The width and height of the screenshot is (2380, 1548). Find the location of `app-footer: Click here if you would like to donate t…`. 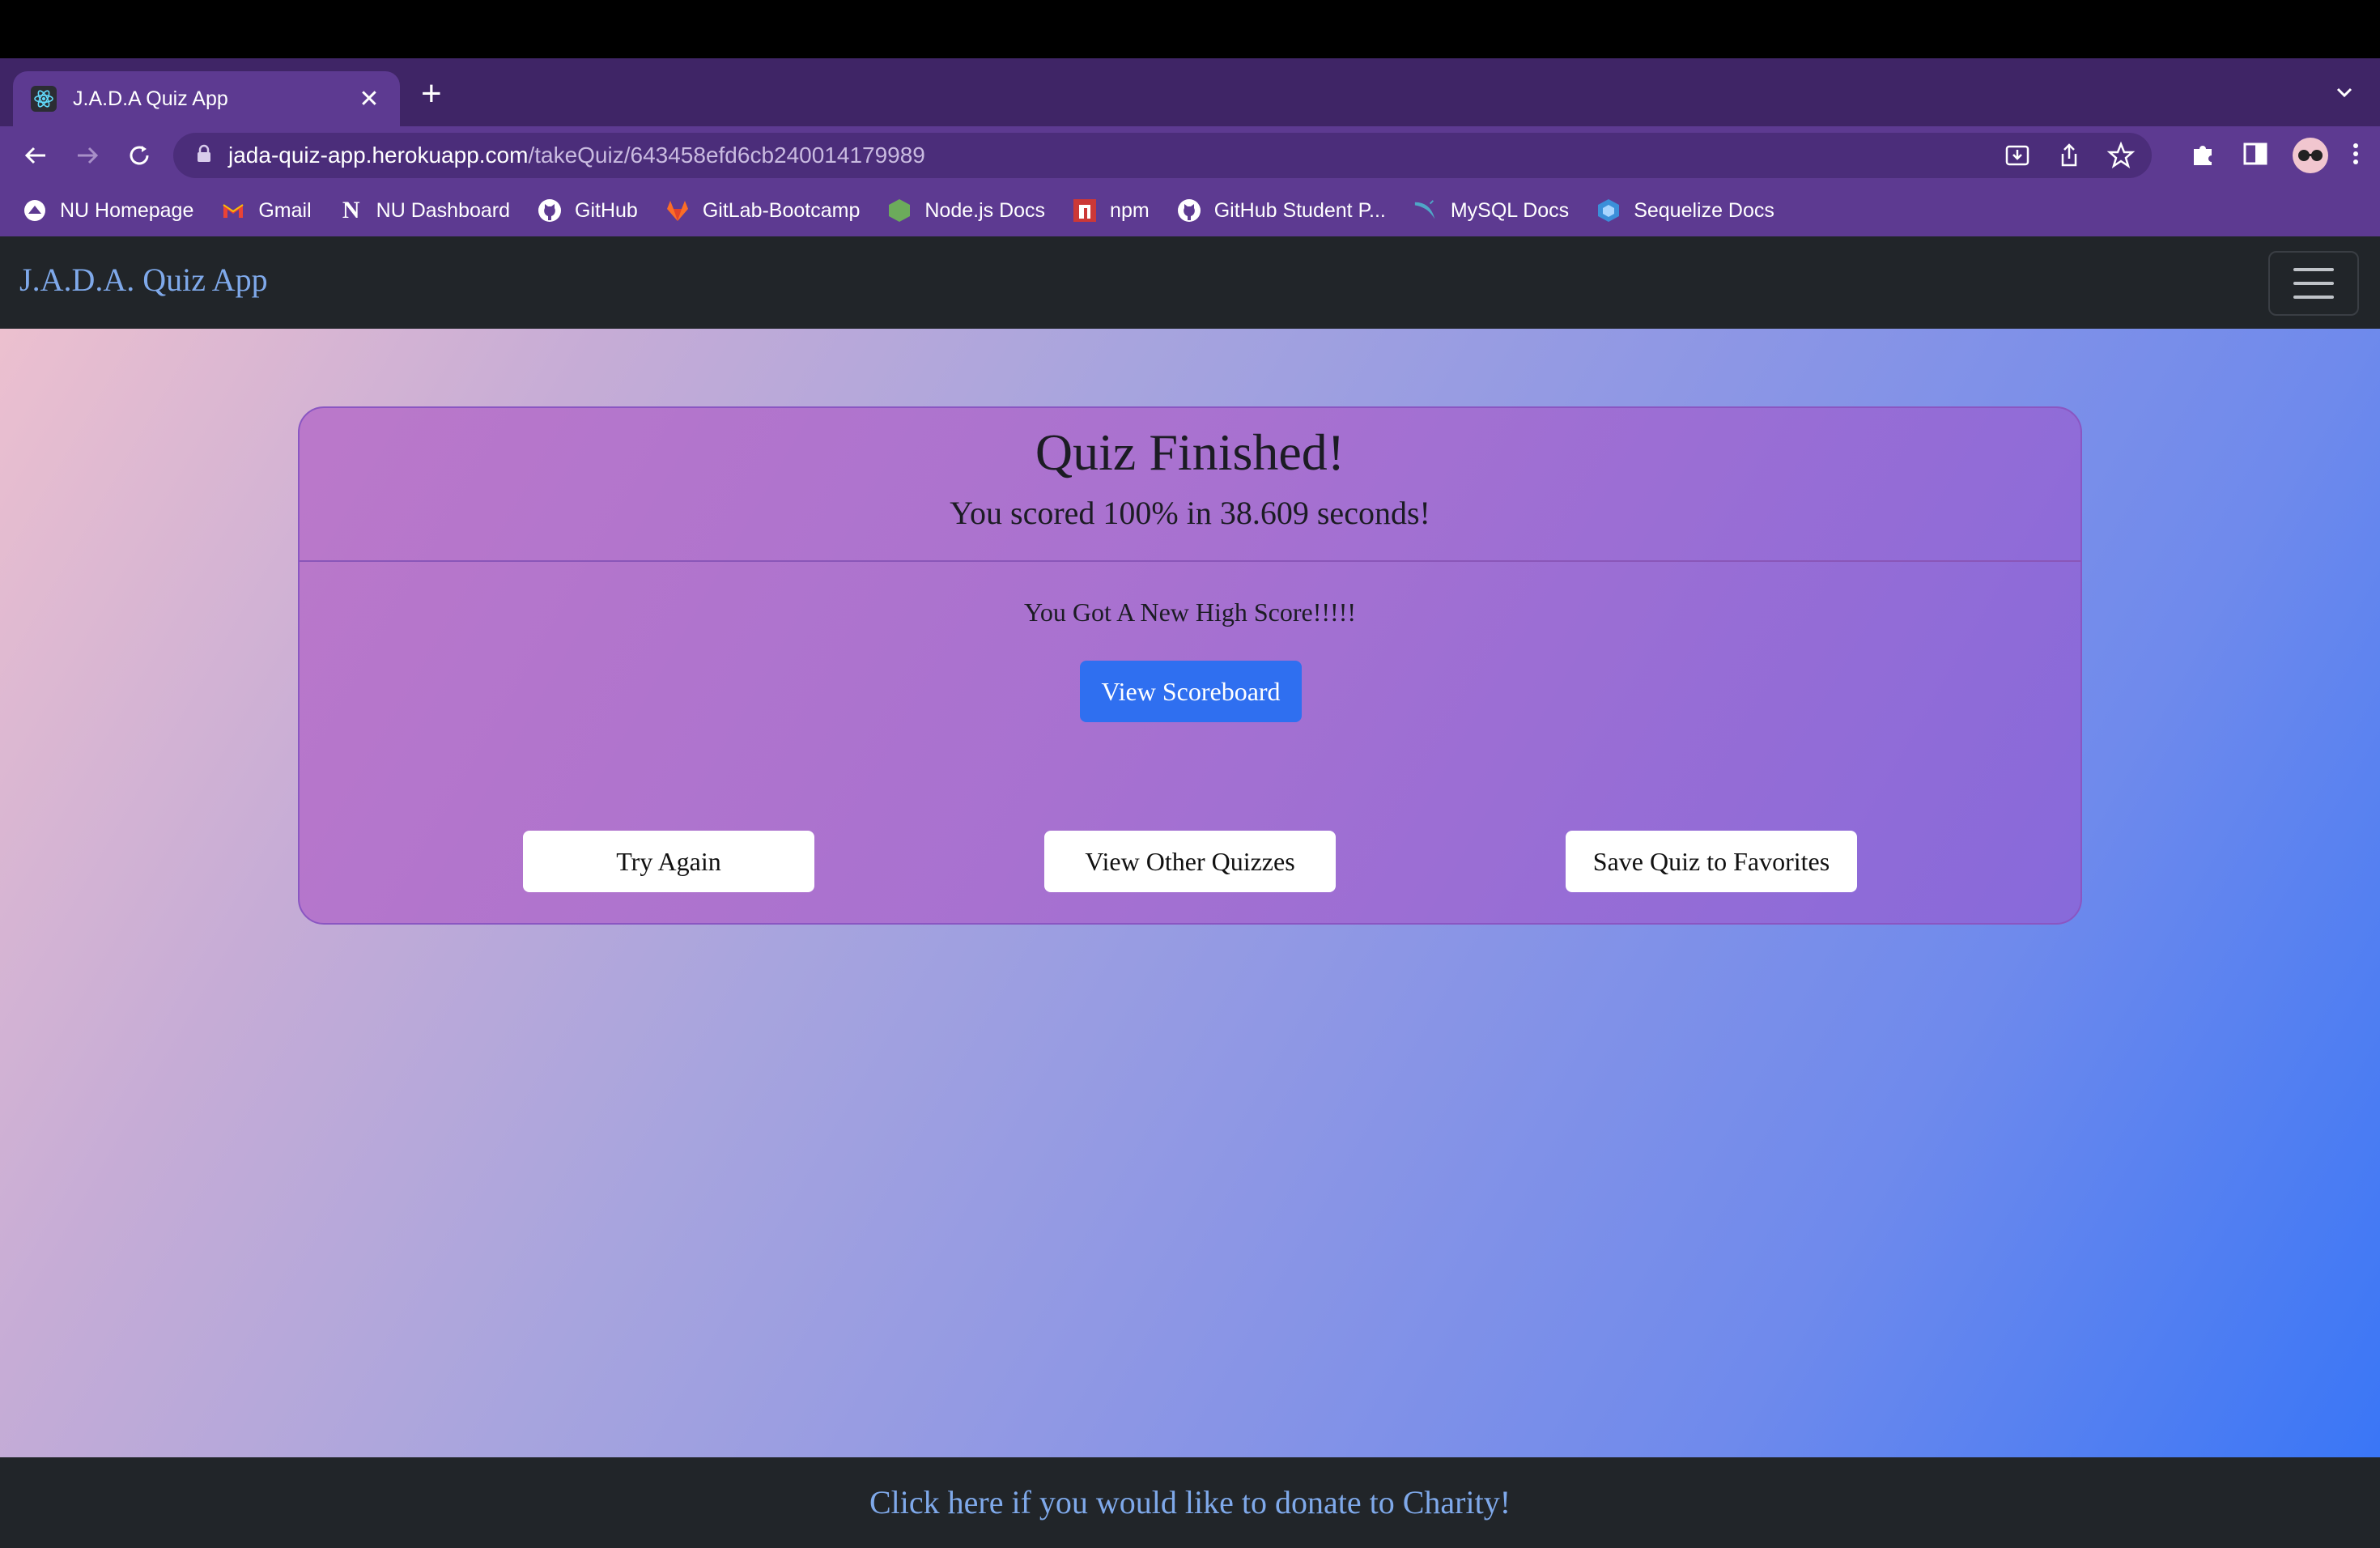

app-footer: Click here if you would like to donate t… is located at coordinates (1190, 1502).